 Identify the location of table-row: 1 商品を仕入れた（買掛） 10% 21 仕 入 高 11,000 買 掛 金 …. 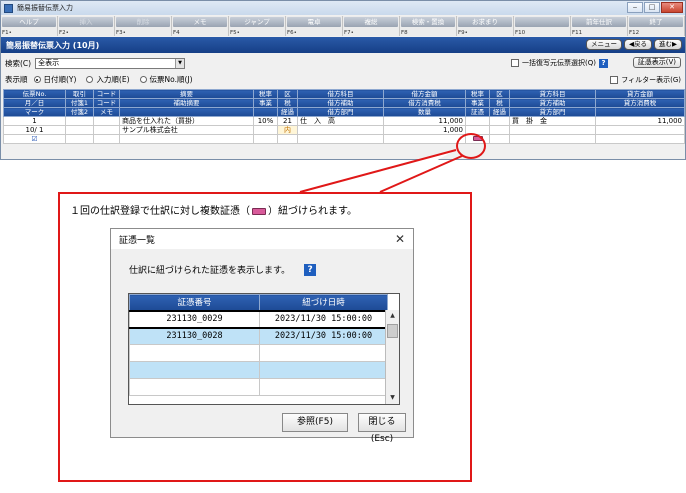
(344, 121).